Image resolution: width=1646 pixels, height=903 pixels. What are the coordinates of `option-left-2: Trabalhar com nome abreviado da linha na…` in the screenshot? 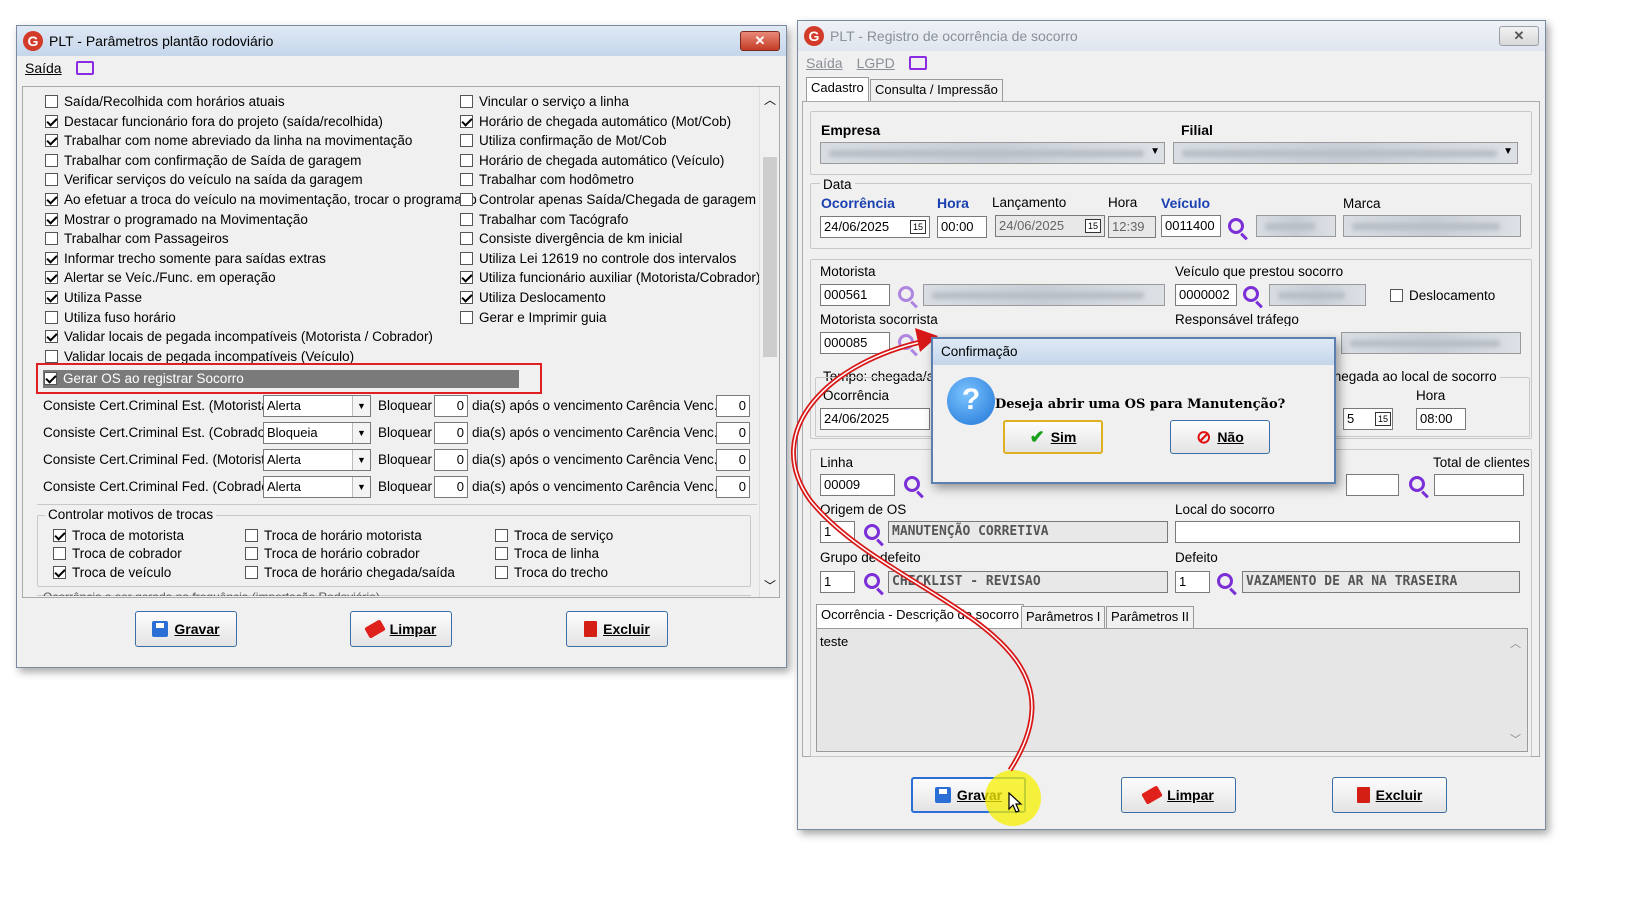 It's located at (228, 140).